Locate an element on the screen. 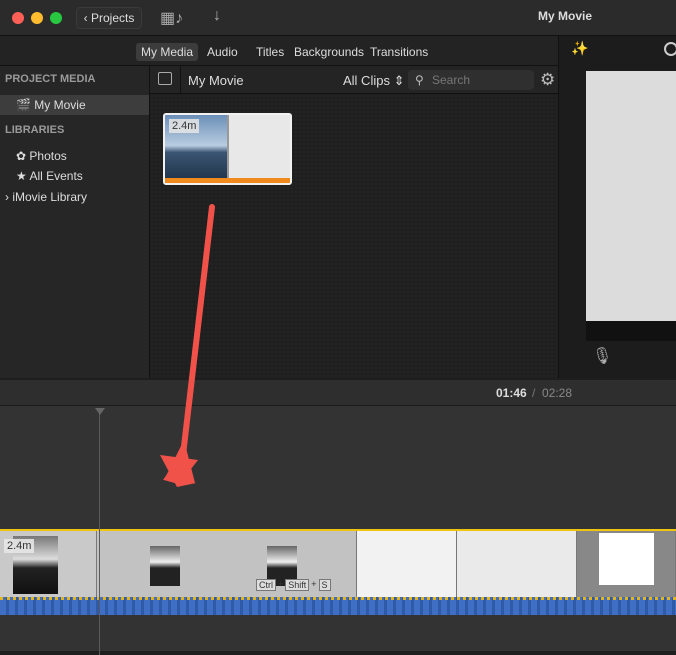  arrow-shaft is located at coordinates (197, 331).